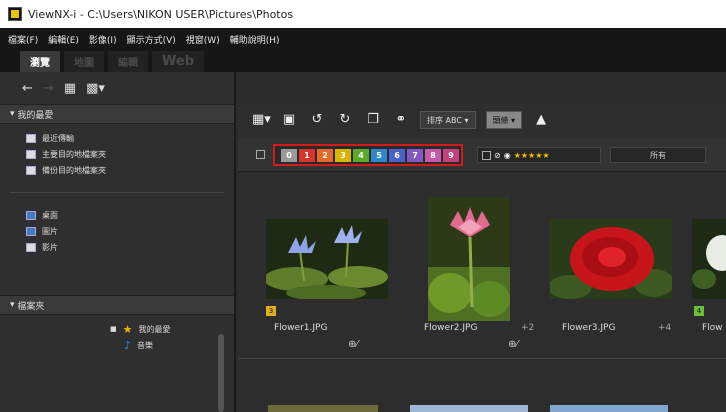  What do you see at coordinates (301, 328) in the screenshot?
I see `thumbnail-filename: Flower1.JPG` at bounding box center [301, 328].